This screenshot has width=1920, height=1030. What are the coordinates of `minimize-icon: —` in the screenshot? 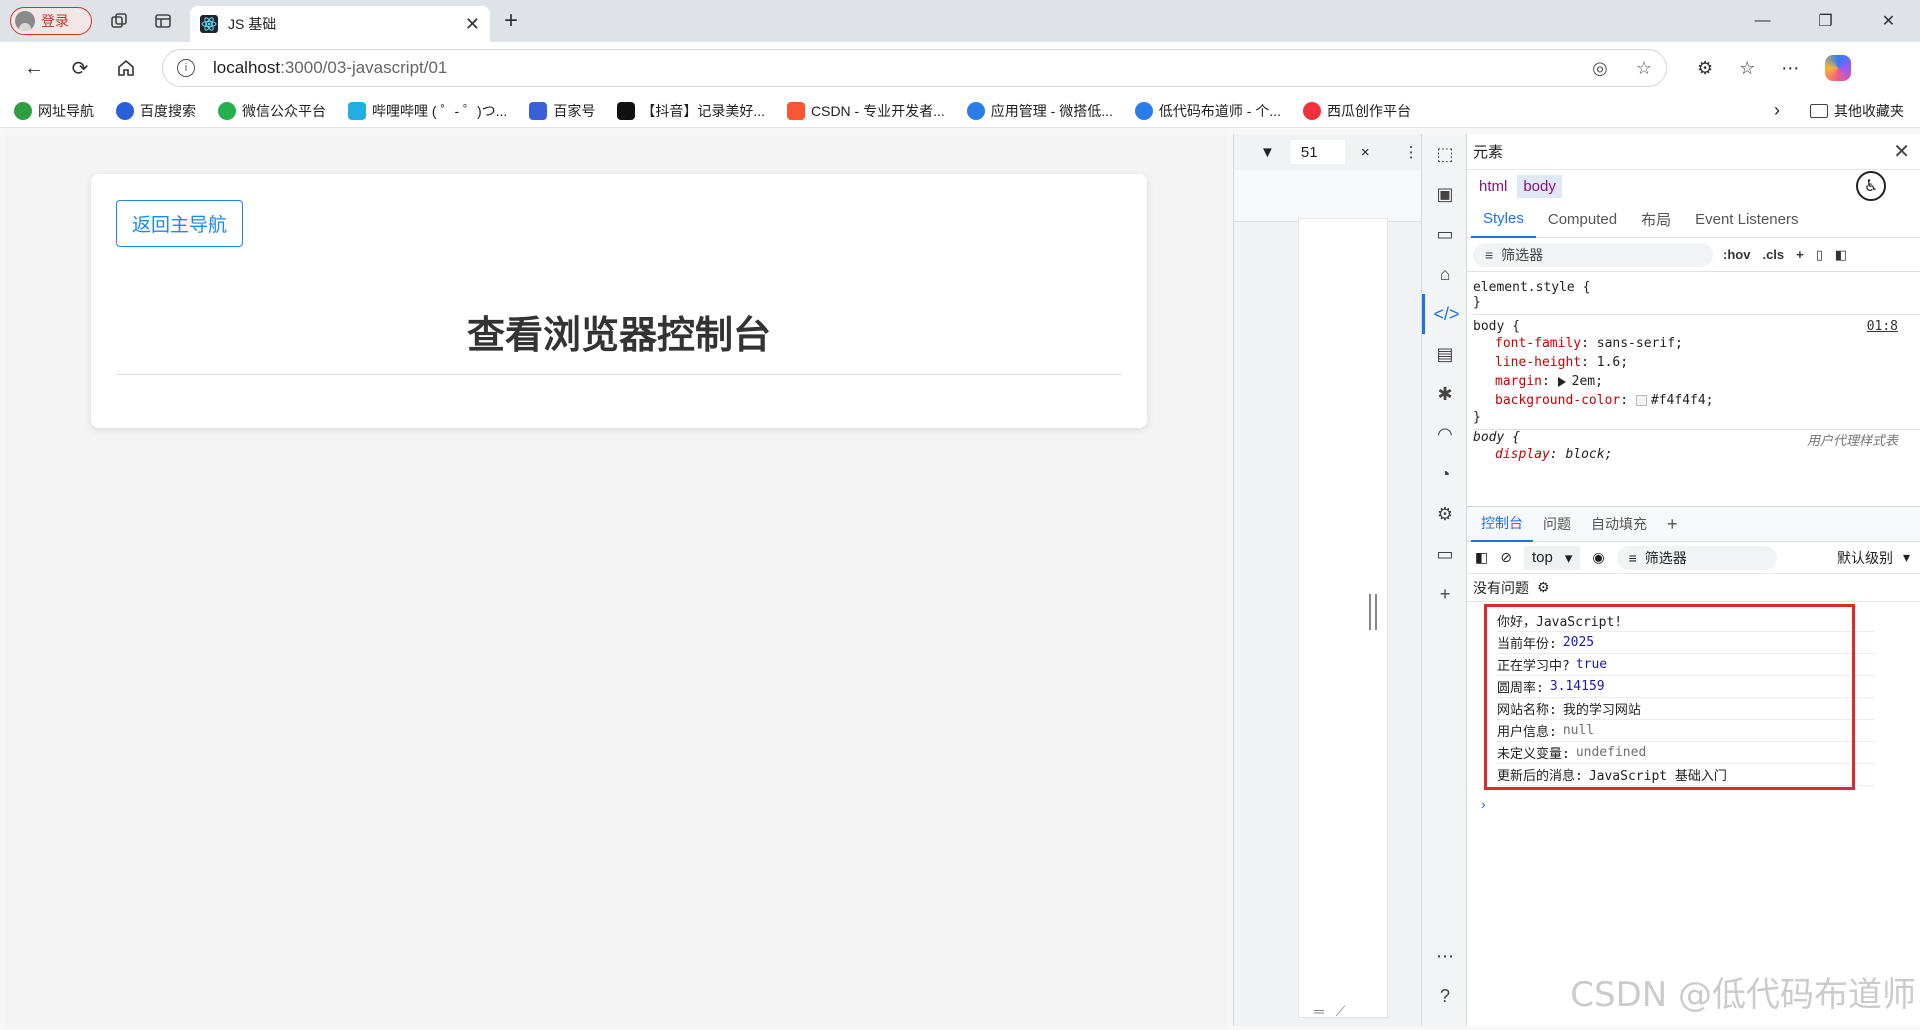 It's located at (1762, 21).